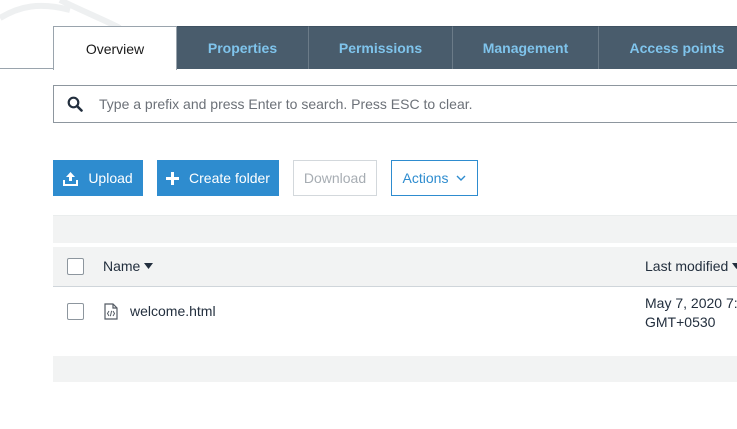 The width and height of the screenshot is (737, 429). I want to click on search-input, so click(399, 104).